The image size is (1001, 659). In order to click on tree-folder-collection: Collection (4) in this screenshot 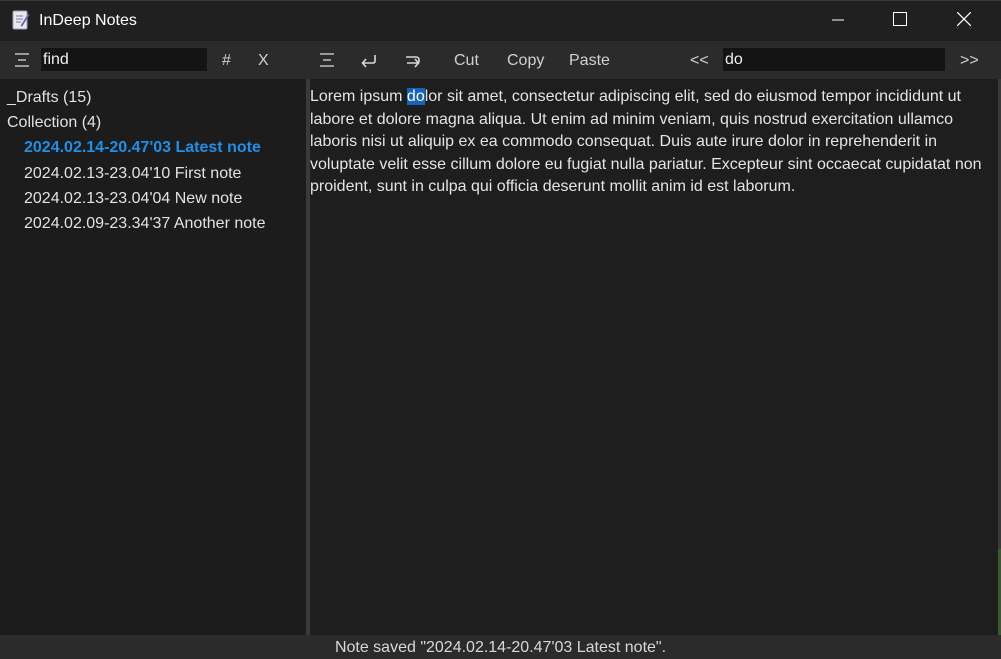, I will do `click(54, 123)`.